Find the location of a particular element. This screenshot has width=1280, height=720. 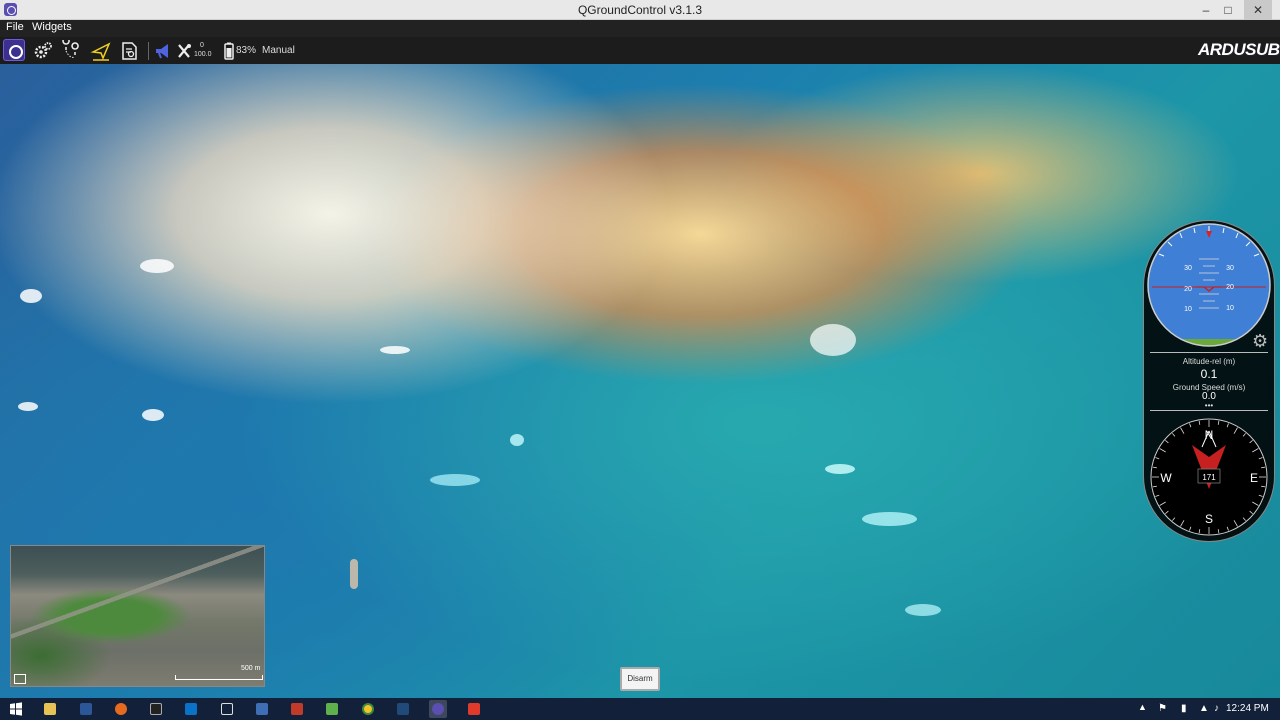

menu-bar: File Widgets is located at coordinates (640, 28).